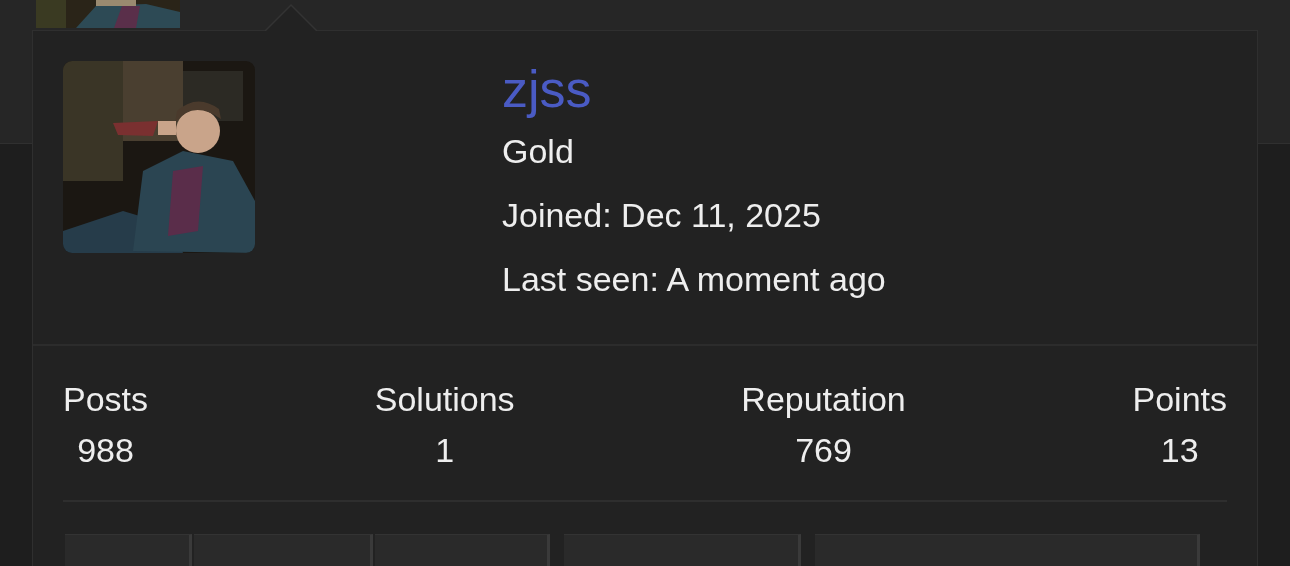  Describe the element at coordinates (1179, 399) in the screenshot. I see `stat-label: Points` at that location.